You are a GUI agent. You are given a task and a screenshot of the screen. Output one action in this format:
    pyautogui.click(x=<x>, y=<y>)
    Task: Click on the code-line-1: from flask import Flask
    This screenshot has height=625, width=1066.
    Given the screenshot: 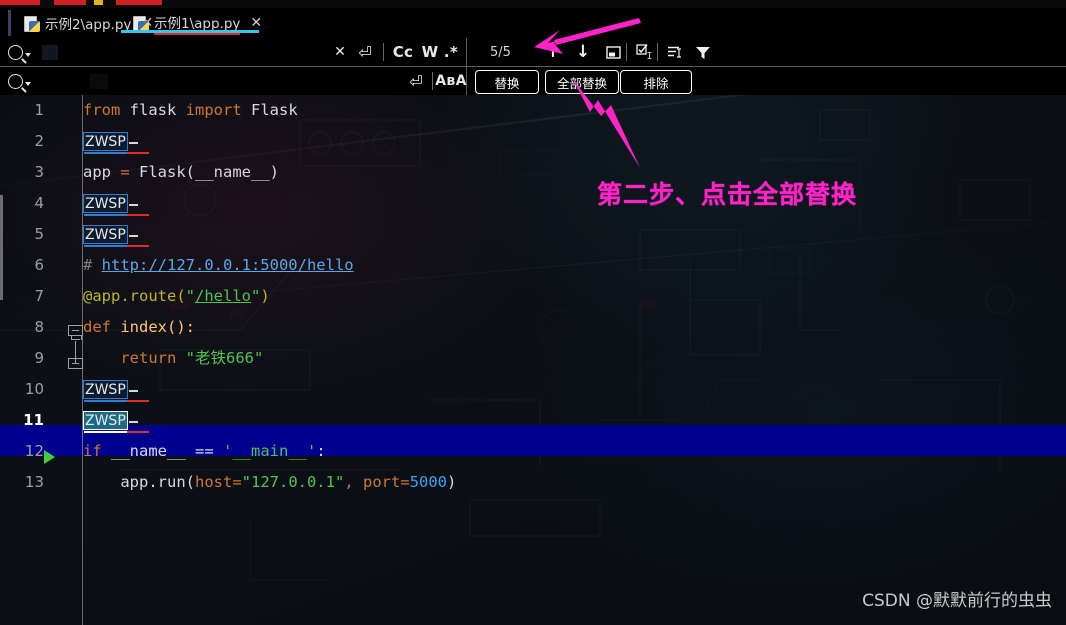 What is the action you would take?
    pyautogui.click(x=190, y=110)
    